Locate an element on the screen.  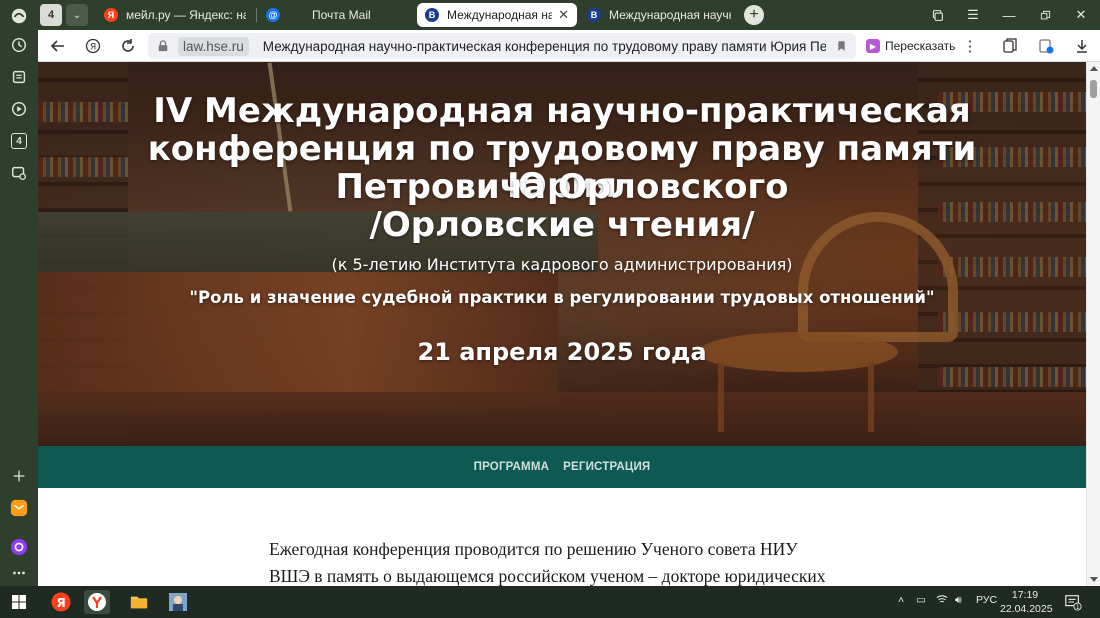
close-tab-icon: ✕ is located at coordinates (560, 15).